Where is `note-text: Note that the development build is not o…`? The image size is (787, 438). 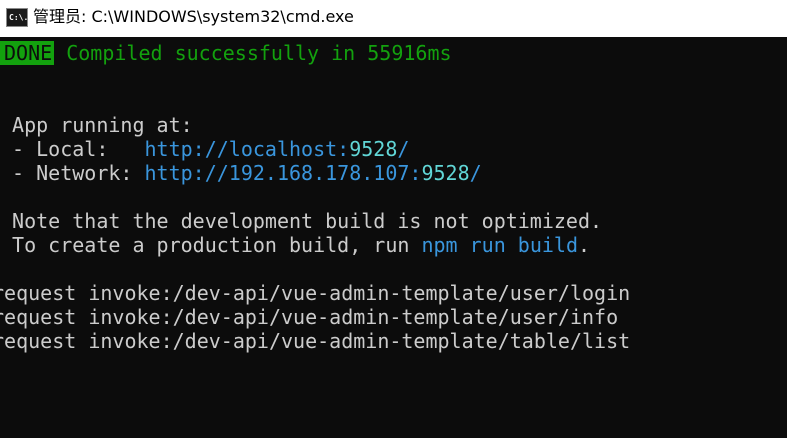
note-text: Note that the development build is not o… is located at coordinates (307, 221).